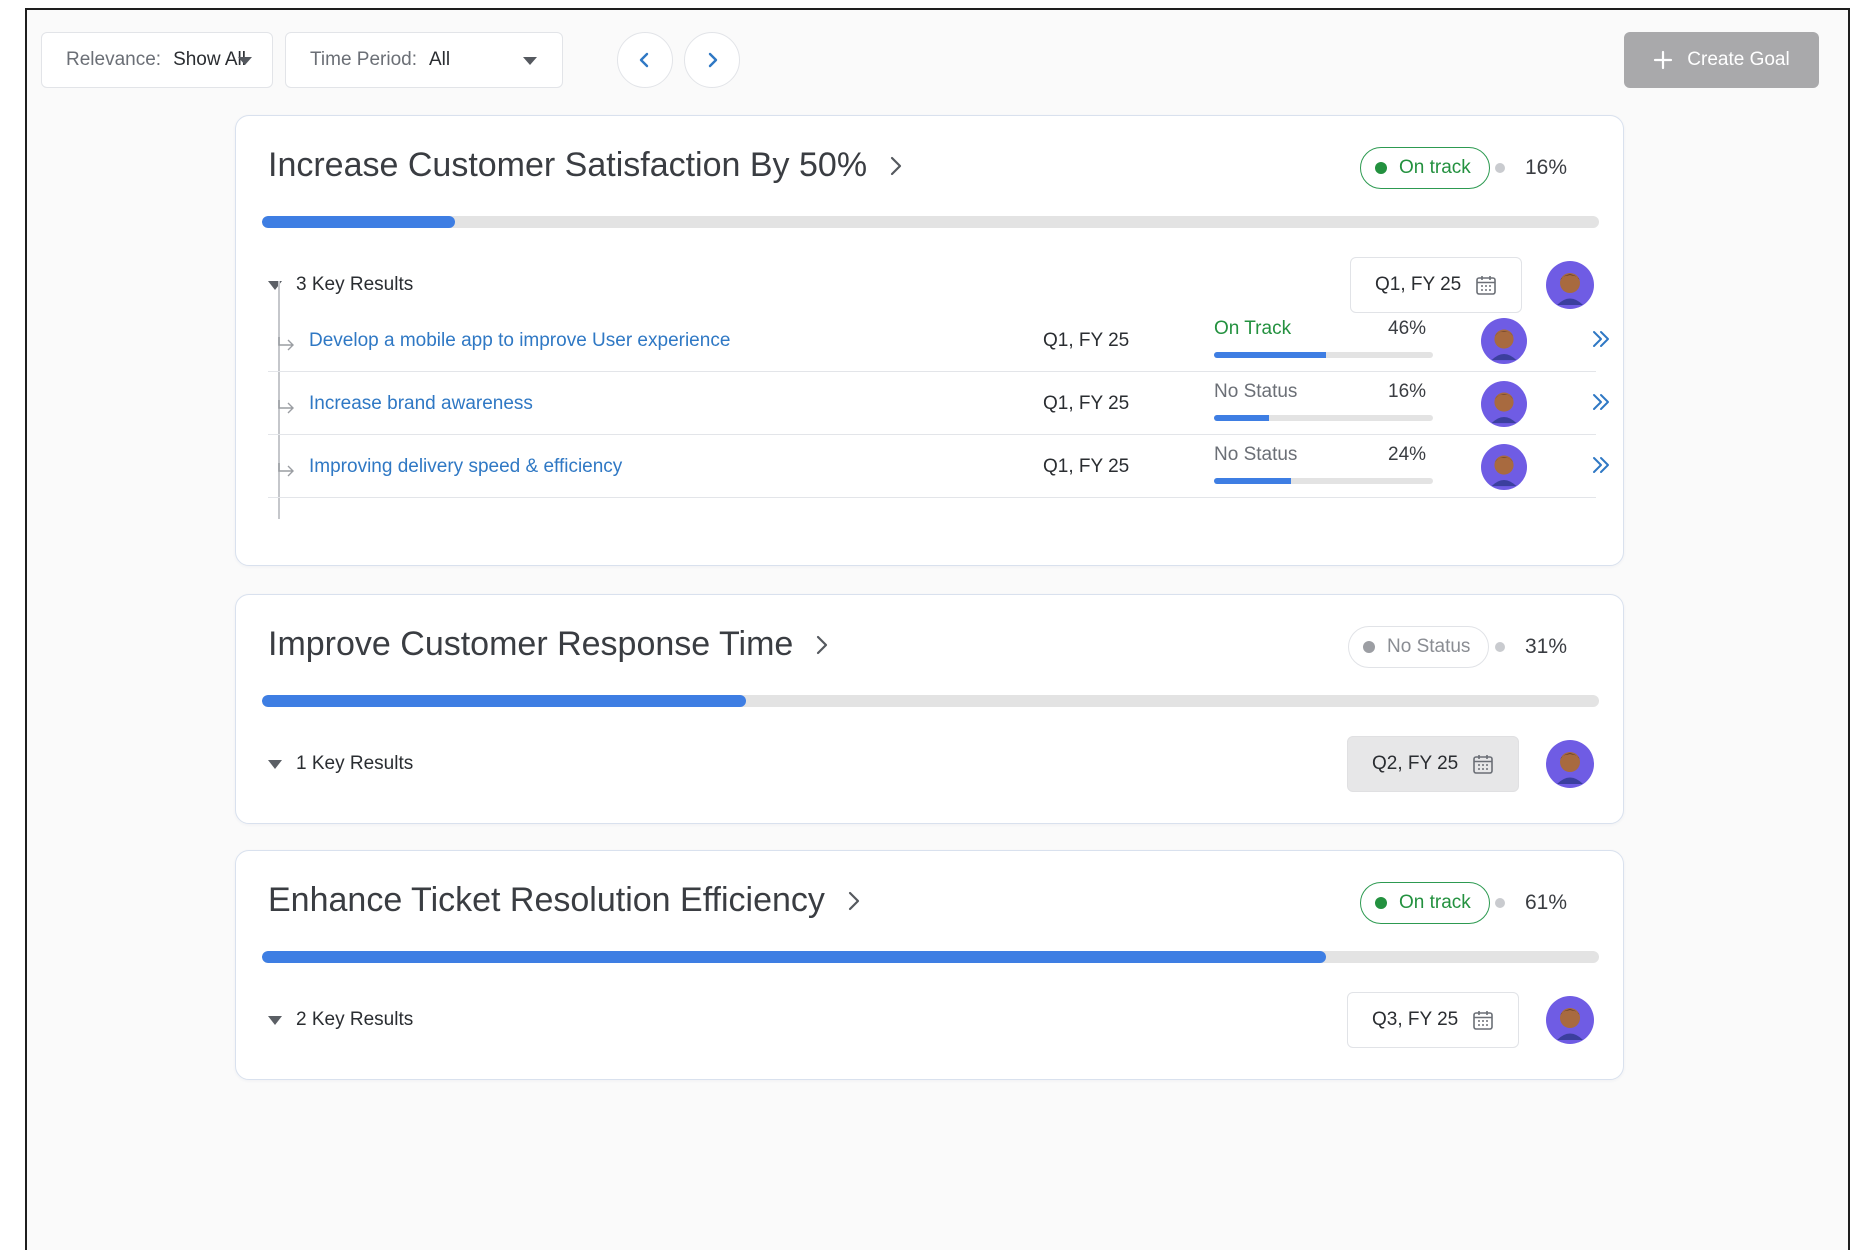 Image resolution: width=1860 pixels, height=1250 pixels. I want to click on quarter-value: Q1, FY 25, so click(1418, 284).